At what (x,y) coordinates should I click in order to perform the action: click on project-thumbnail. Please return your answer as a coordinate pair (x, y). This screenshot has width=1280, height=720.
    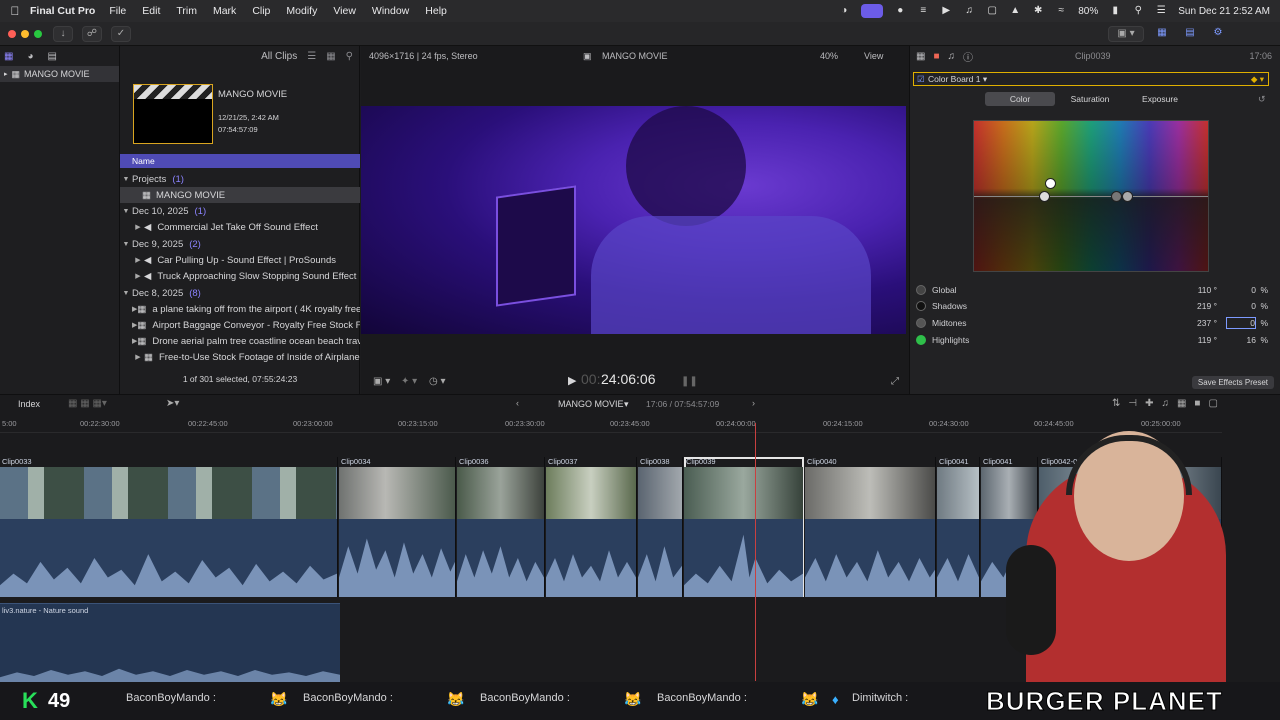
    Looking at the image, I should click on (173, 114).